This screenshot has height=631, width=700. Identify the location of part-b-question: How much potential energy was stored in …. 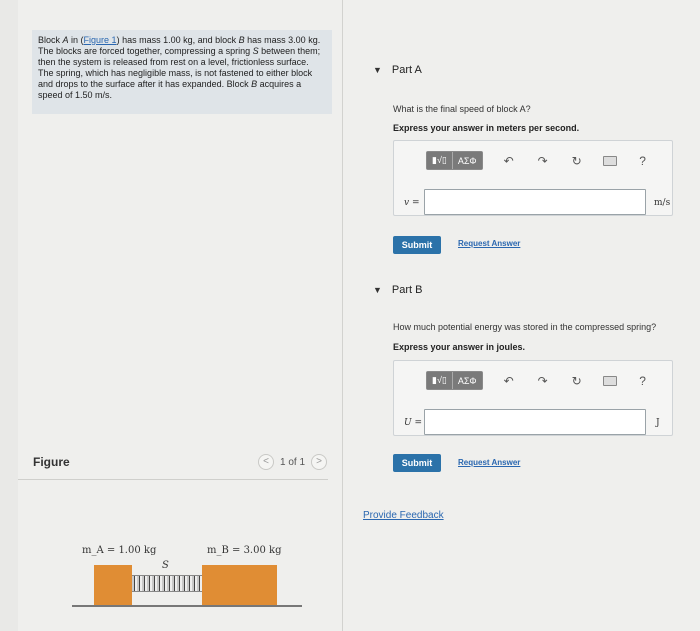
(525, 327).